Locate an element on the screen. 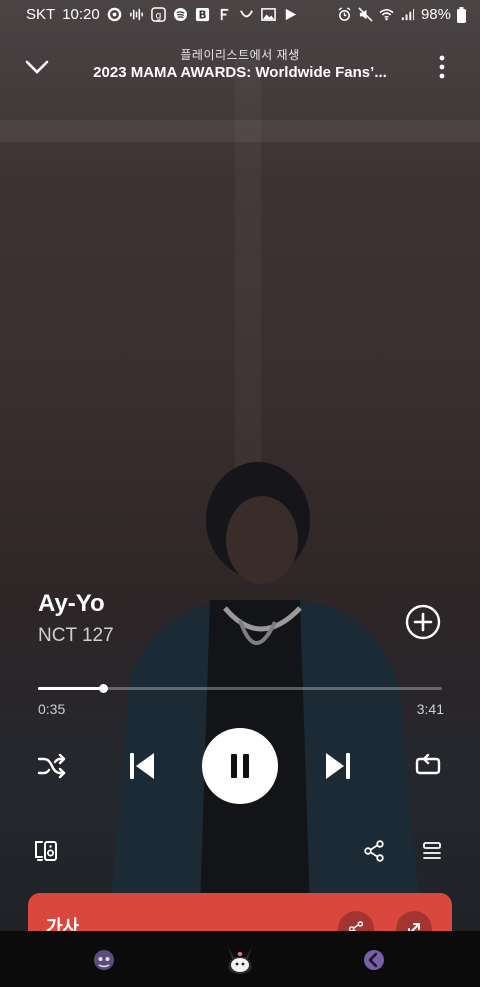 The height and width of the screenshot is (987, 480). wifi-icon is located at coordinates (386, 15).